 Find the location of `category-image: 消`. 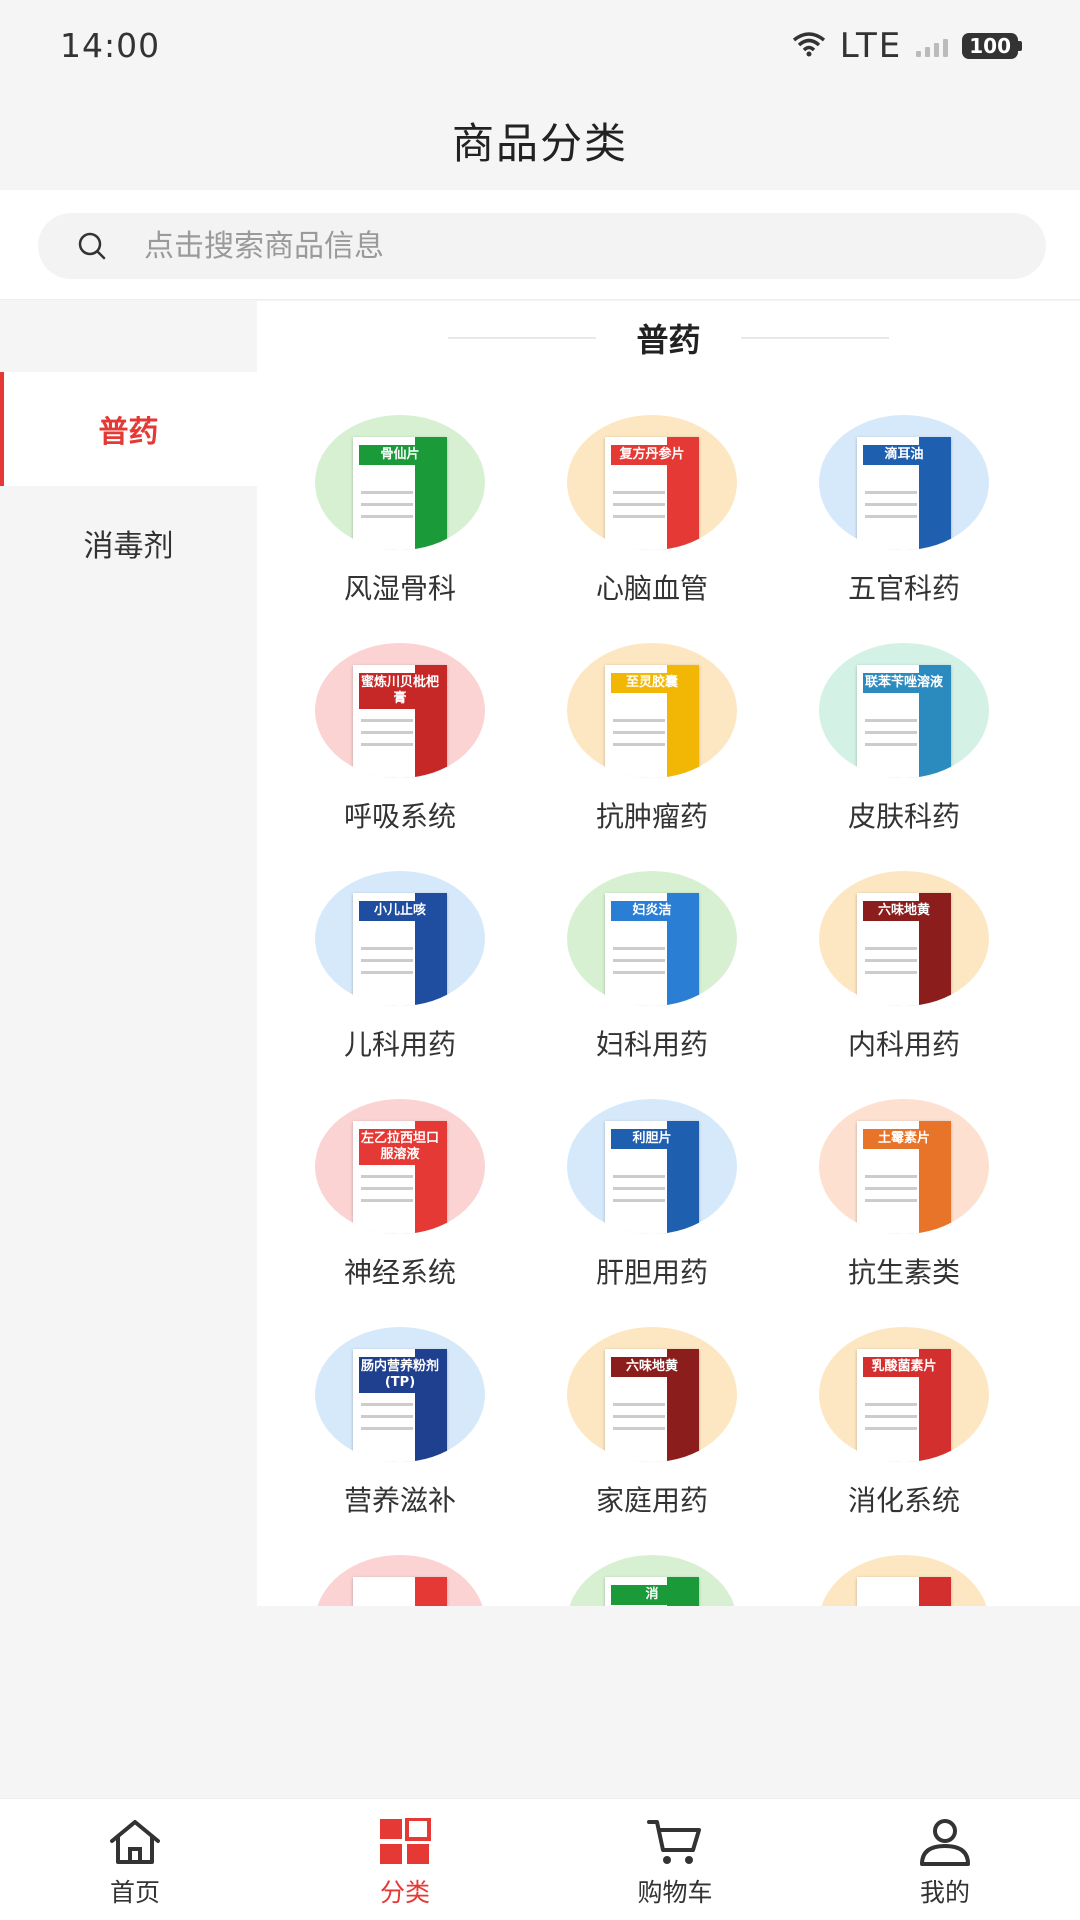

category-image: 消 is located at coordinates (652, 1580).